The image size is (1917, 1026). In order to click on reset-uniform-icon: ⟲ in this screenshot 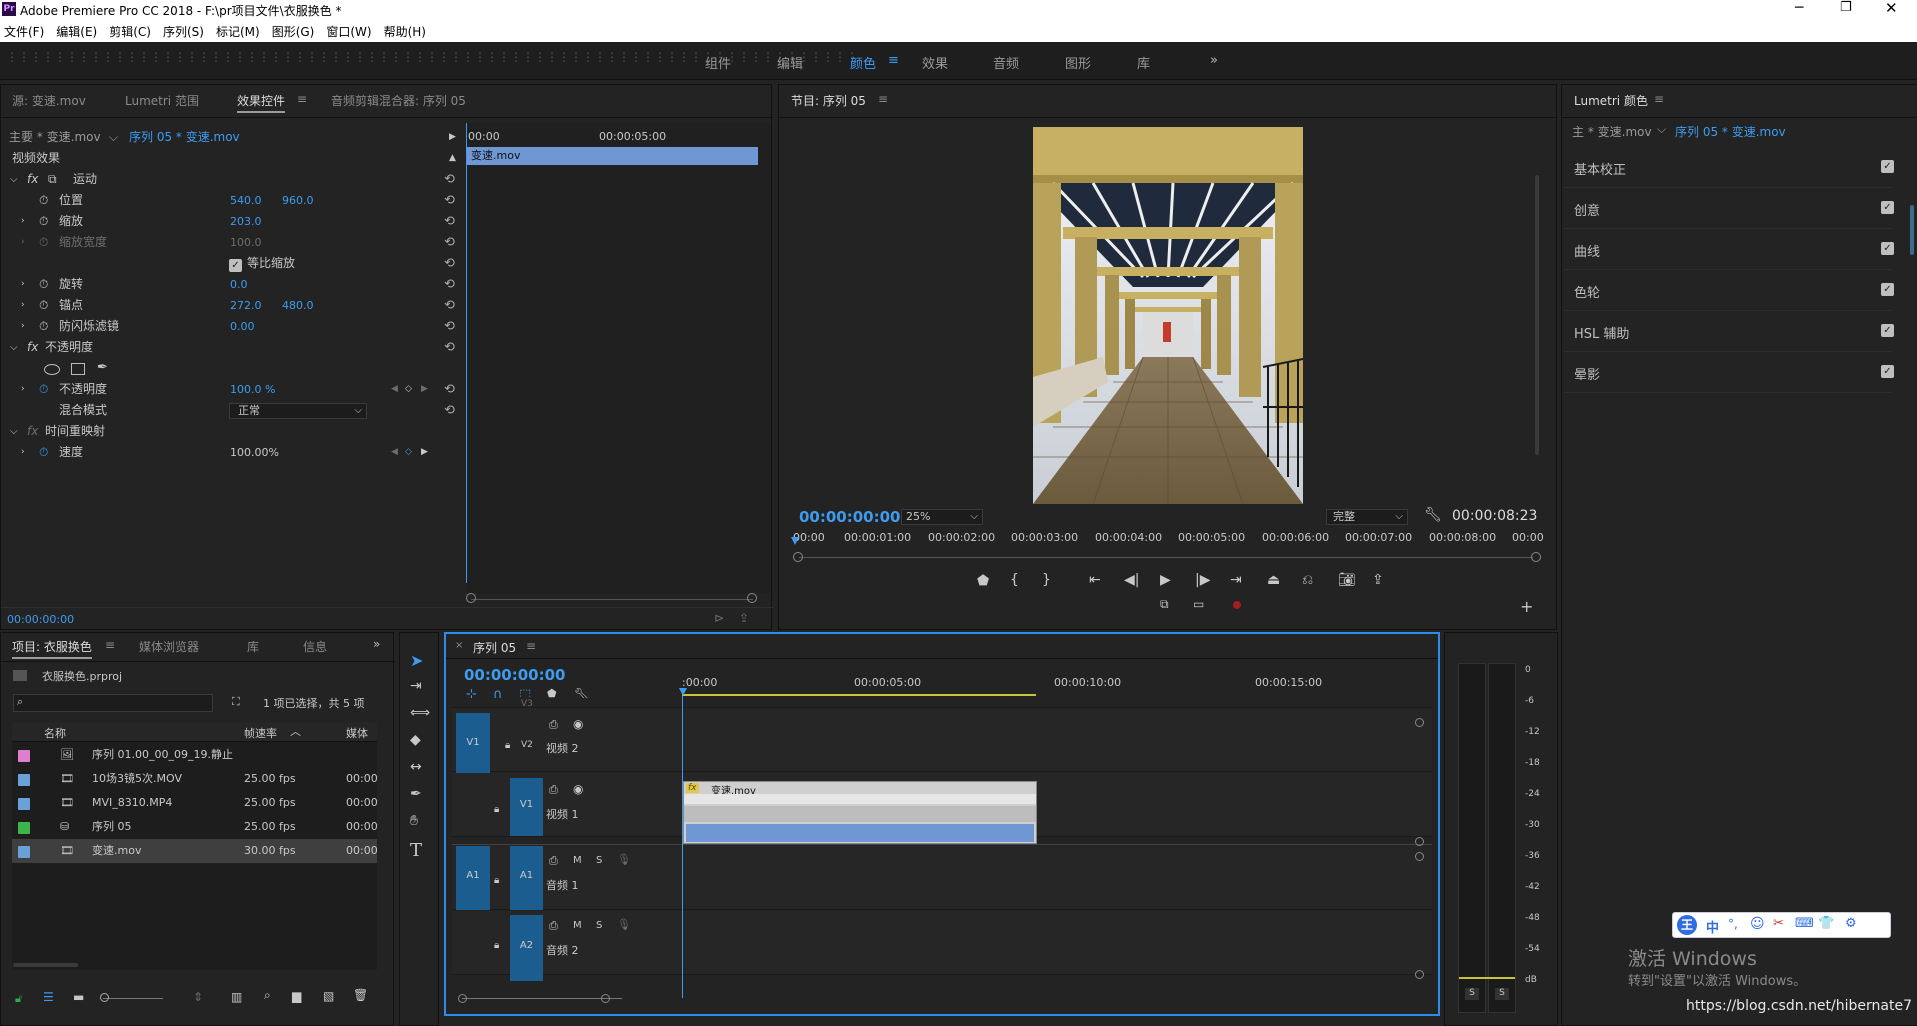, I will do `click(451, 263)`.